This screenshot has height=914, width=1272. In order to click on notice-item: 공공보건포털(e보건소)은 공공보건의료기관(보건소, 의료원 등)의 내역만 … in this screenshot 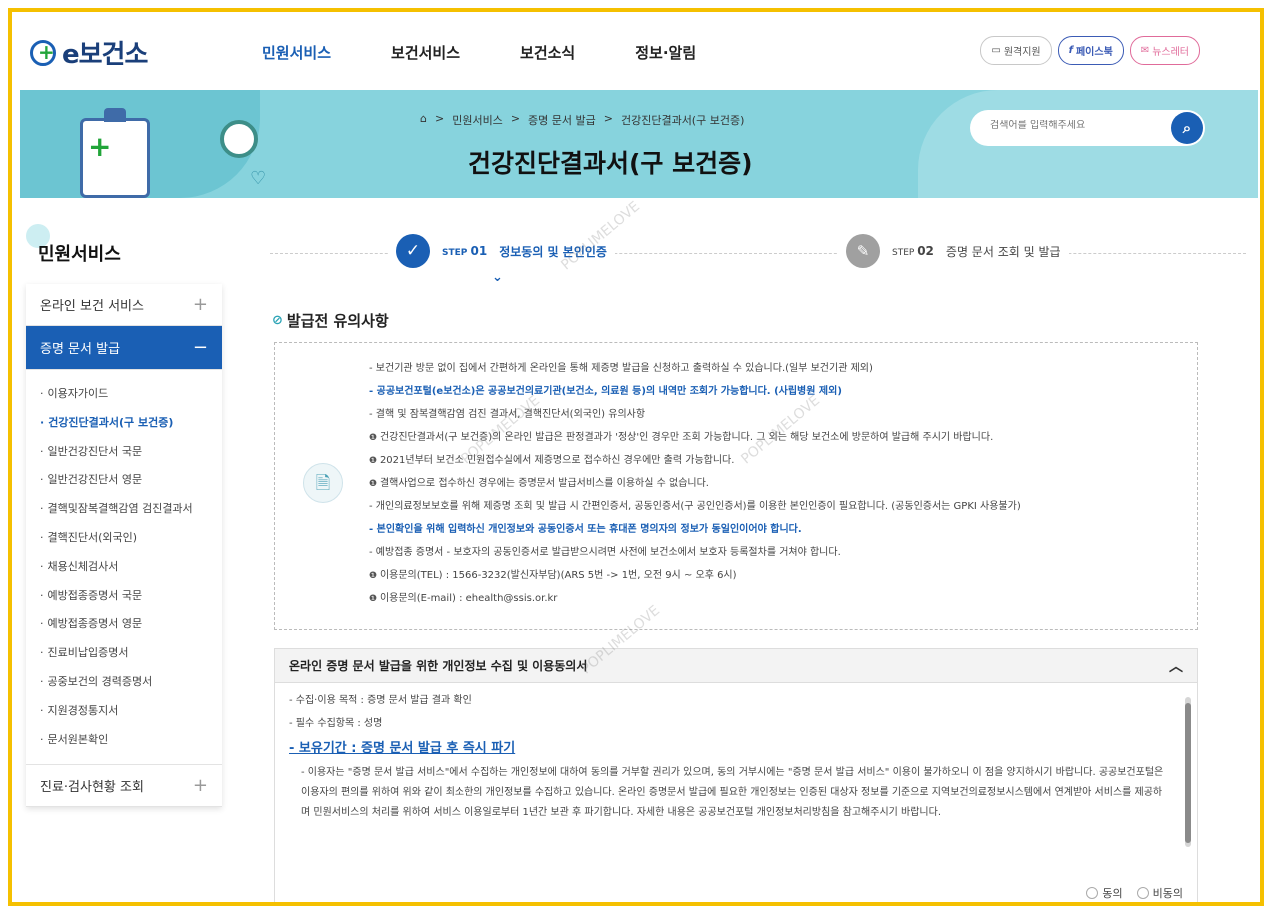, I will do `click(779, 391)`.